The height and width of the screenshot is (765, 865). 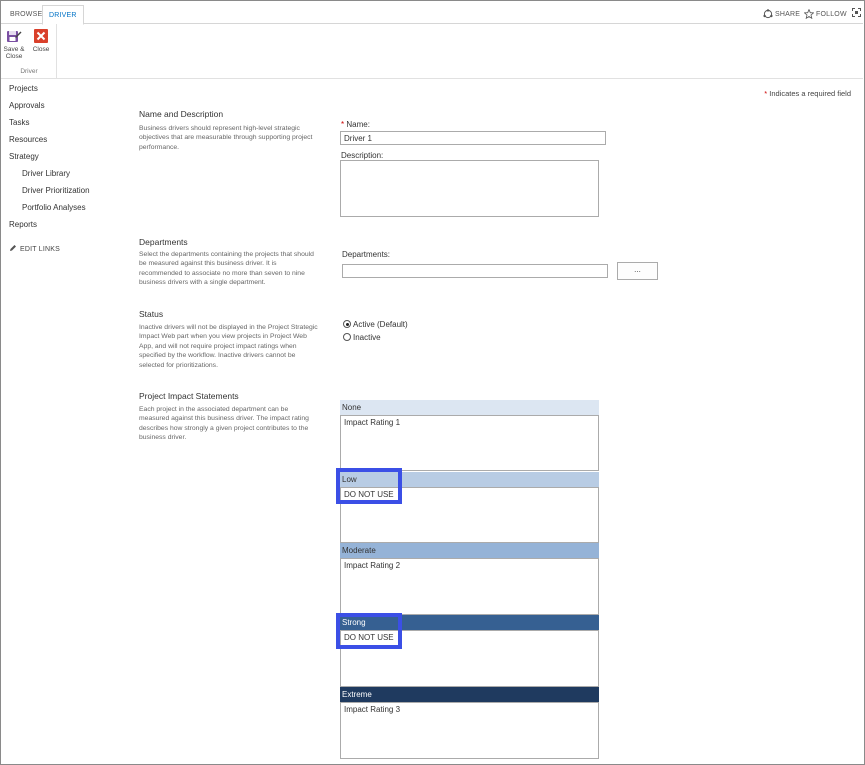 I want to click on share-label: SHARE, so click(x=788, y=14).